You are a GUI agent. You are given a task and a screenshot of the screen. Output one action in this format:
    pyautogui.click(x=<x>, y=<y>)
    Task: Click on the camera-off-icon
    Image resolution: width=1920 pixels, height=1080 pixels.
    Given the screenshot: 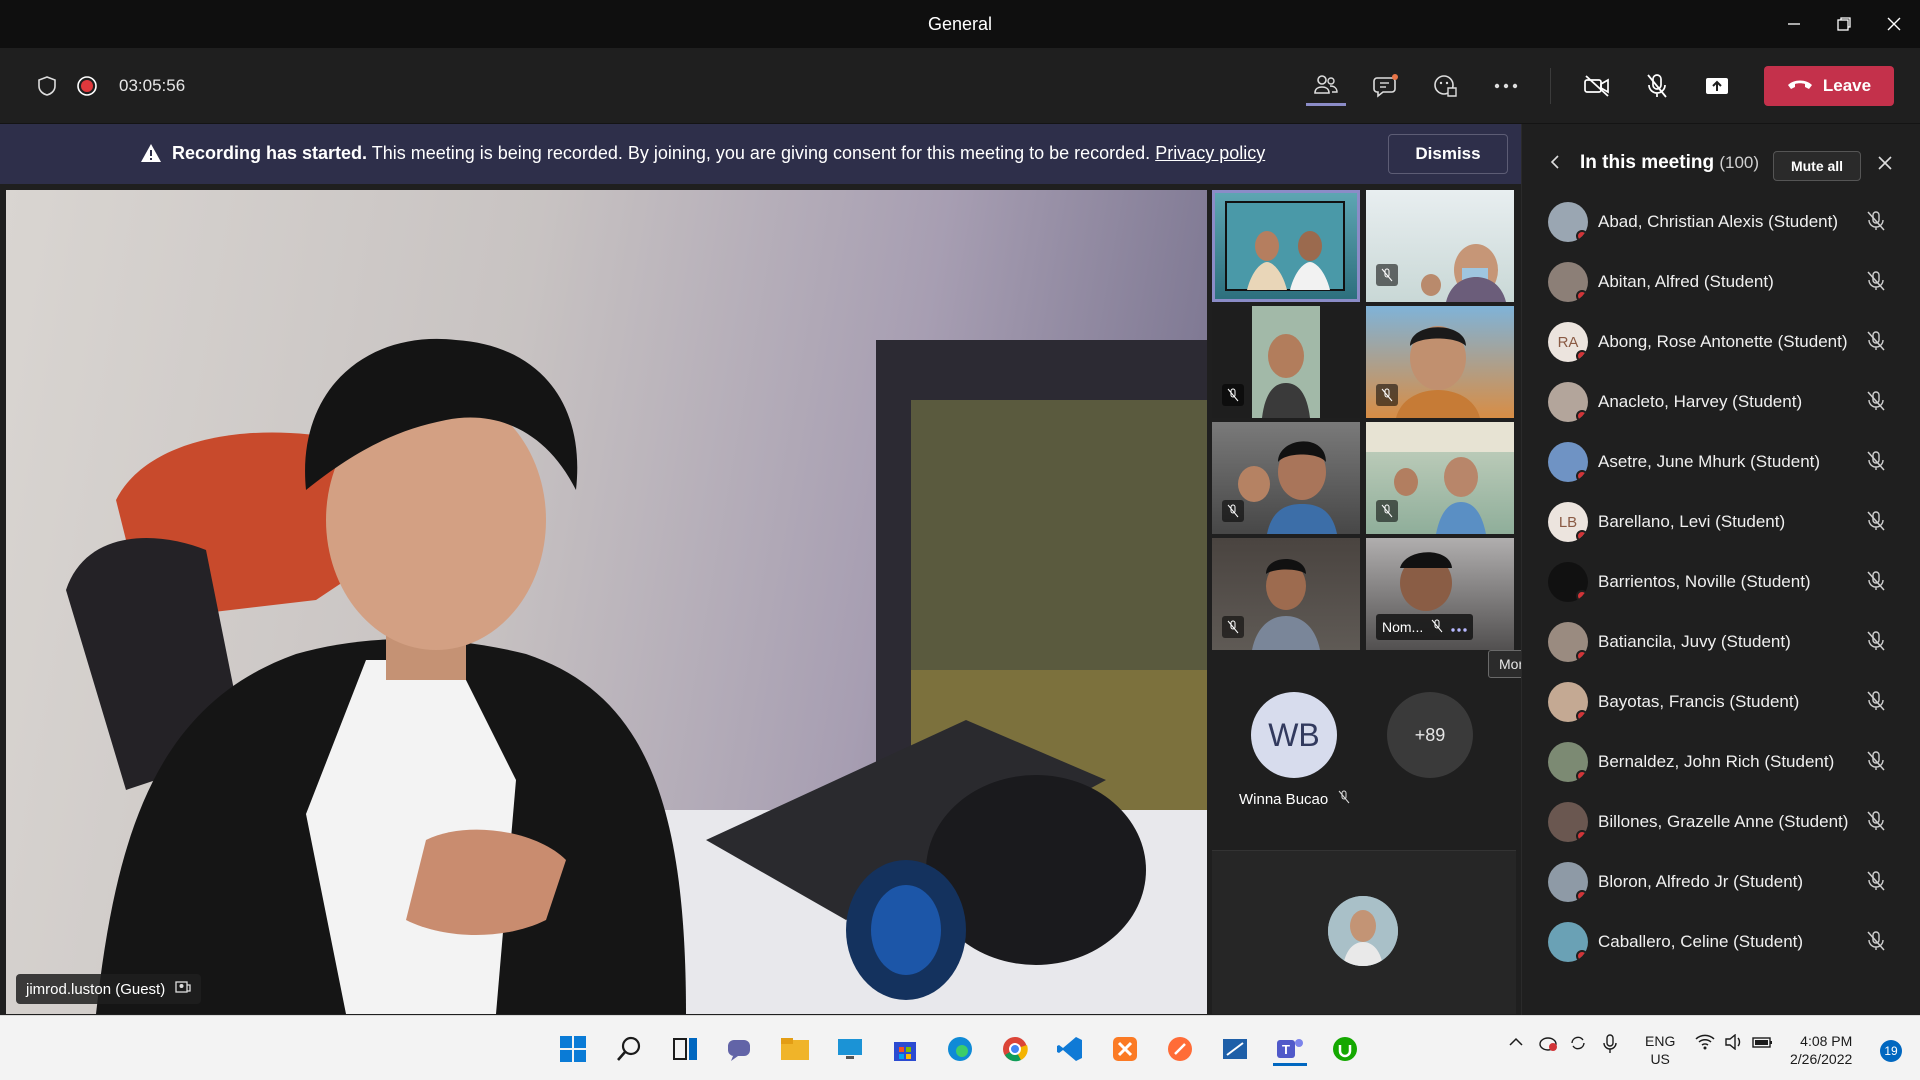 What is the action you would take?
    pyautogui.click(x=1597, y=86)
    